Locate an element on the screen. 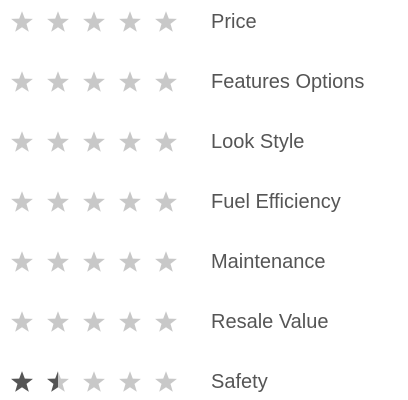  rating-label: Maintenance is located at coordinates (268, 262).